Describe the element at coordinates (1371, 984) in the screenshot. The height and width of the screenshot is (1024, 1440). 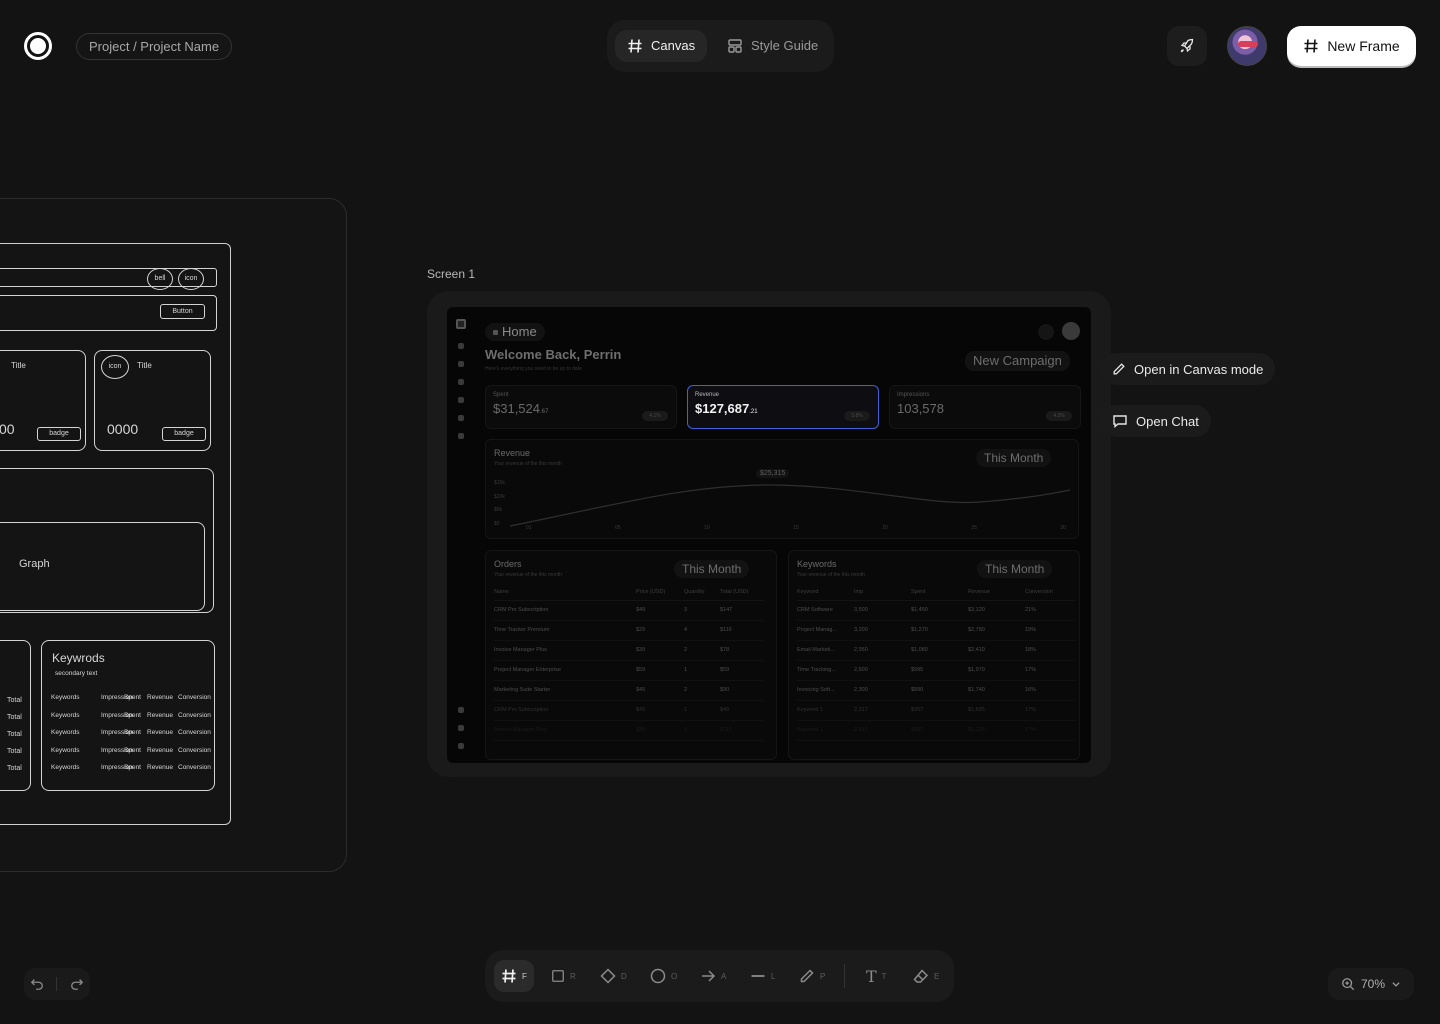
I see `zoom-control: 70%` at that location.